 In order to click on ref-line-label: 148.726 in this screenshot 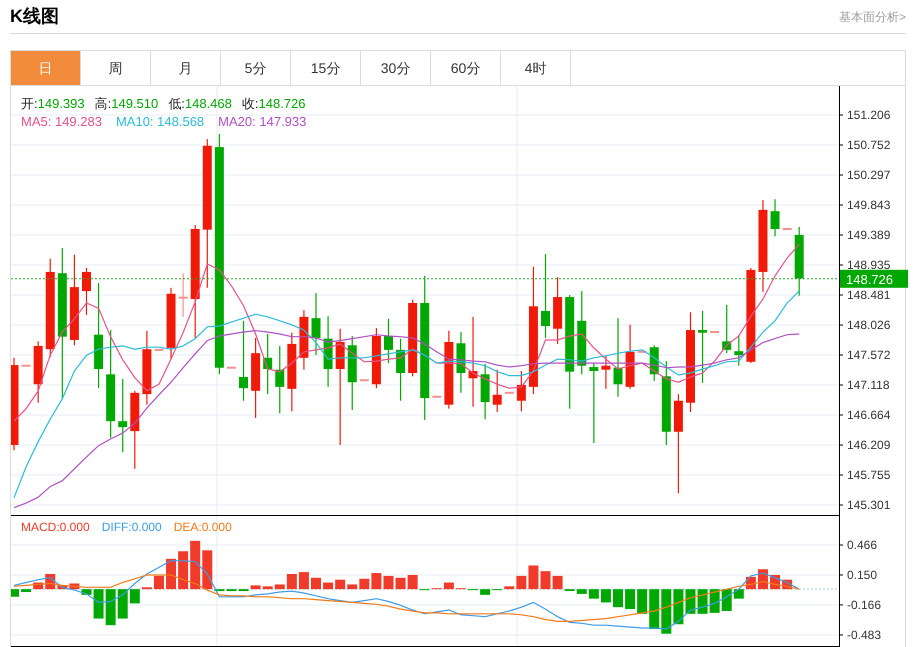, I will do `click(869, 279)`.